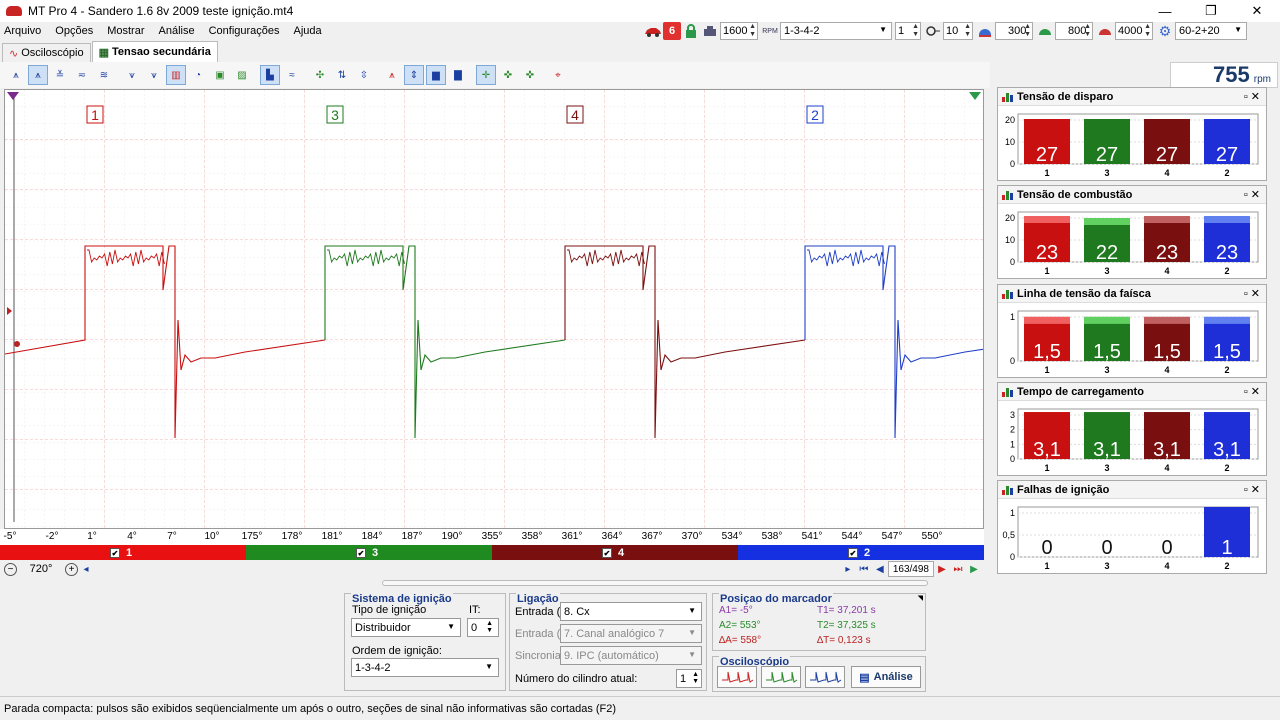  Describe the element at coordinates (908, 31) in the screenshot. I see `cylinder-stepper: 1 ▲ ▼` at that location.